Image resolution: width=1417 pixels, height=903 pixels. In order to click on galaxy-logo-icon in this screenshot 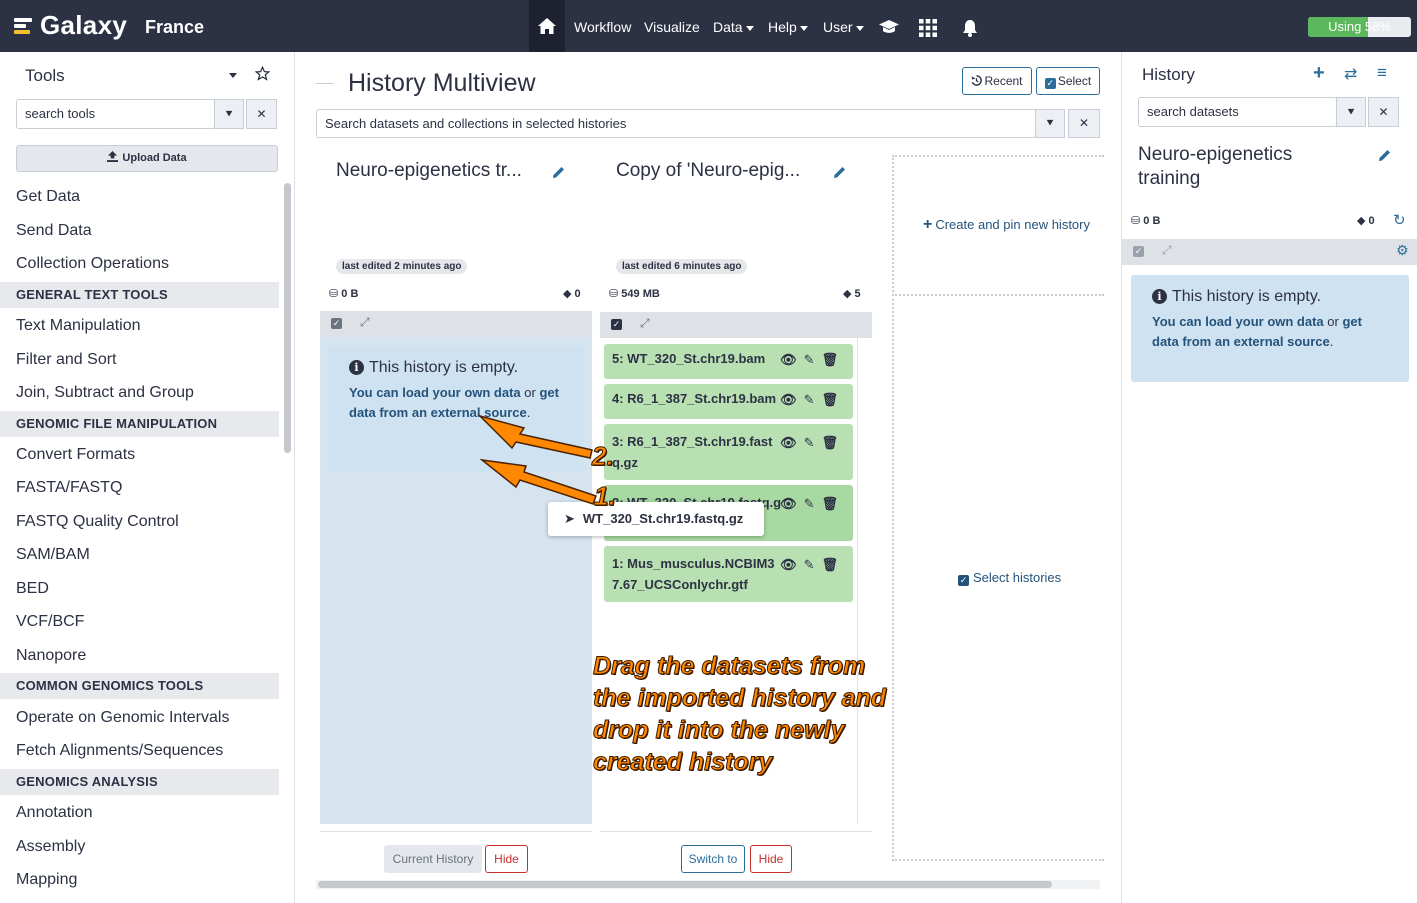, I will do `click(23, 26)`.